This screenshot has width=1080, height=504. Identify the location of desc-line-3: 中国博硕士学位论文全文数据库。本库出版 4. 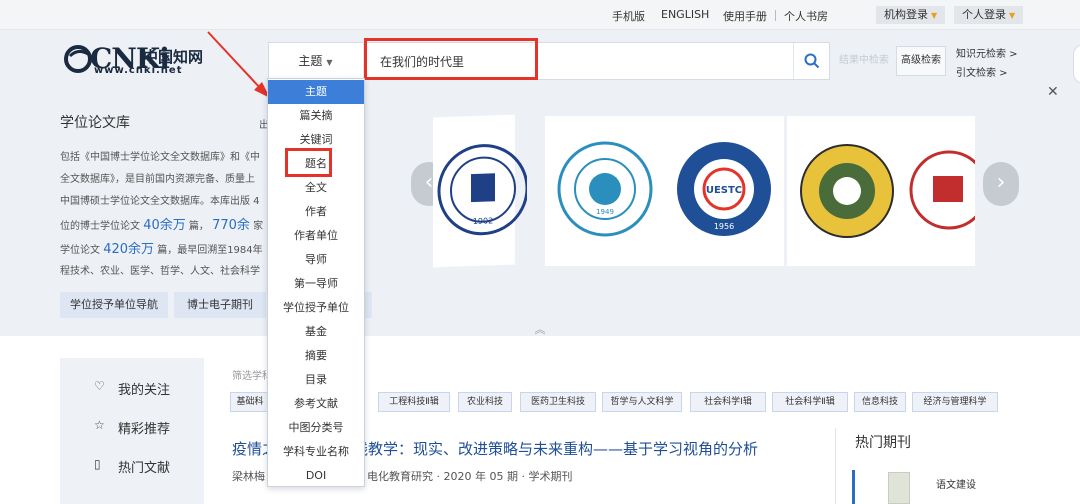
(160, 201).